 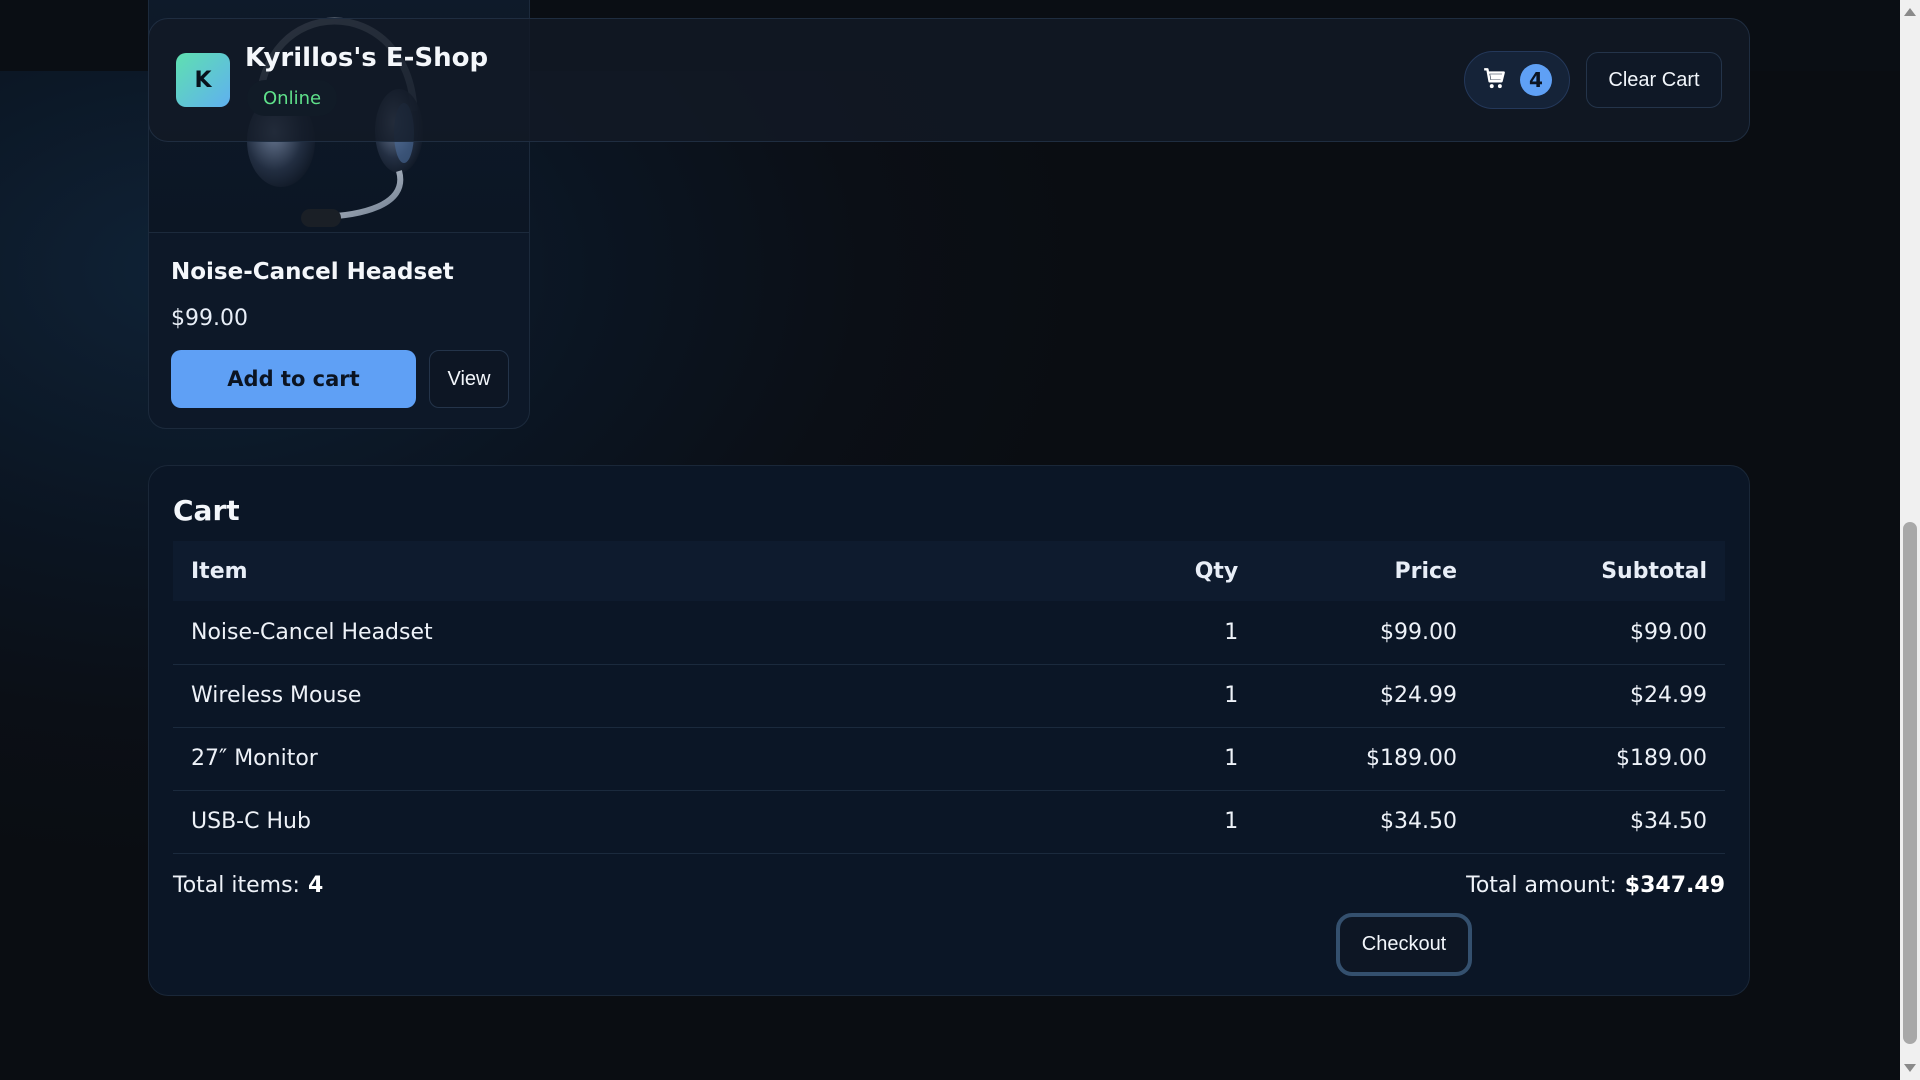 What do you see at coordinates (236, 885) in the screenshot?
I see `total-items-label: Total items:` at bounding box center [236, 885].